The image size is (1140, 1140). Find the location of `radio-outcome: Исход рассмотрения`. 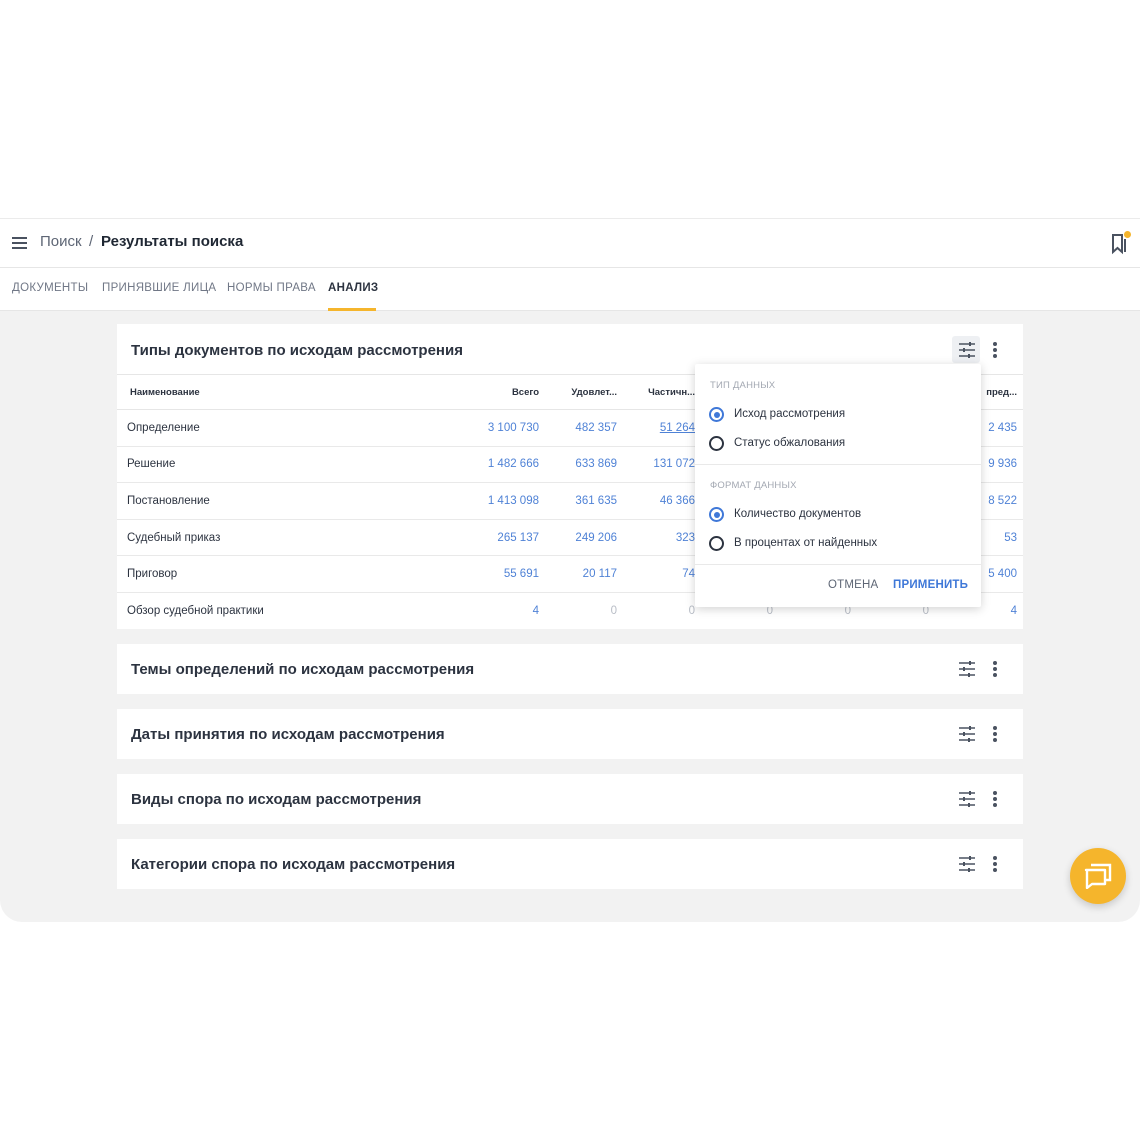

radio-outcome: Исход рассмотрения is located at coordinates (809, 415).